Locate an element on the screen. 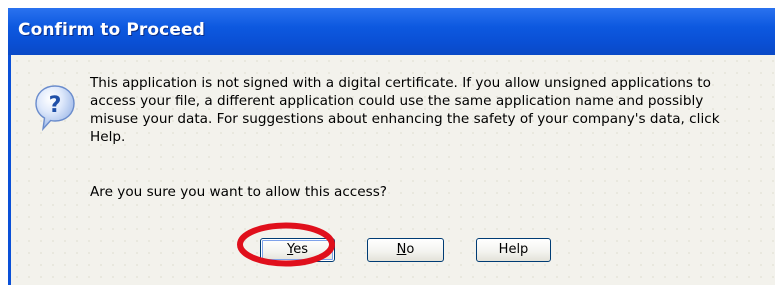 The width and height of the screenshot is (775, 285). no-label-rest: o is located at coordinates (410, 249).